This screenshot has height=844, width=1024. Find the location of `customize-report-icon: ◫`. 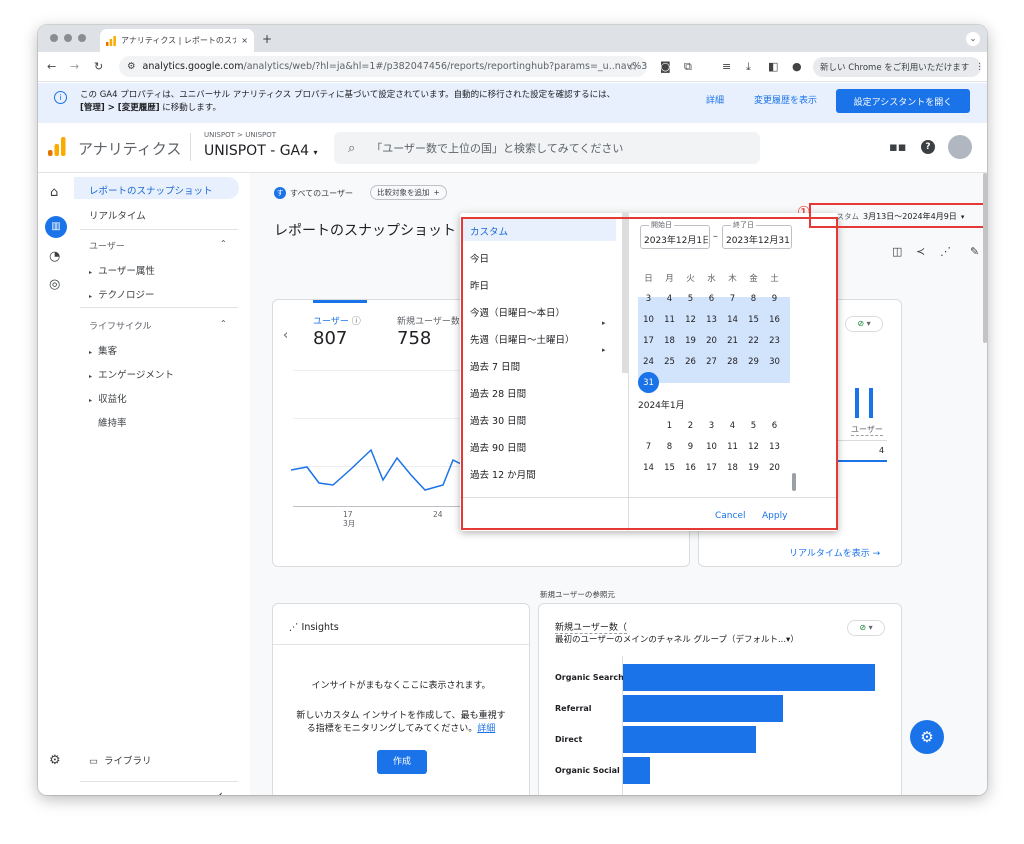

customize-report-icon: ◫ is located at coordinates (897, 251).